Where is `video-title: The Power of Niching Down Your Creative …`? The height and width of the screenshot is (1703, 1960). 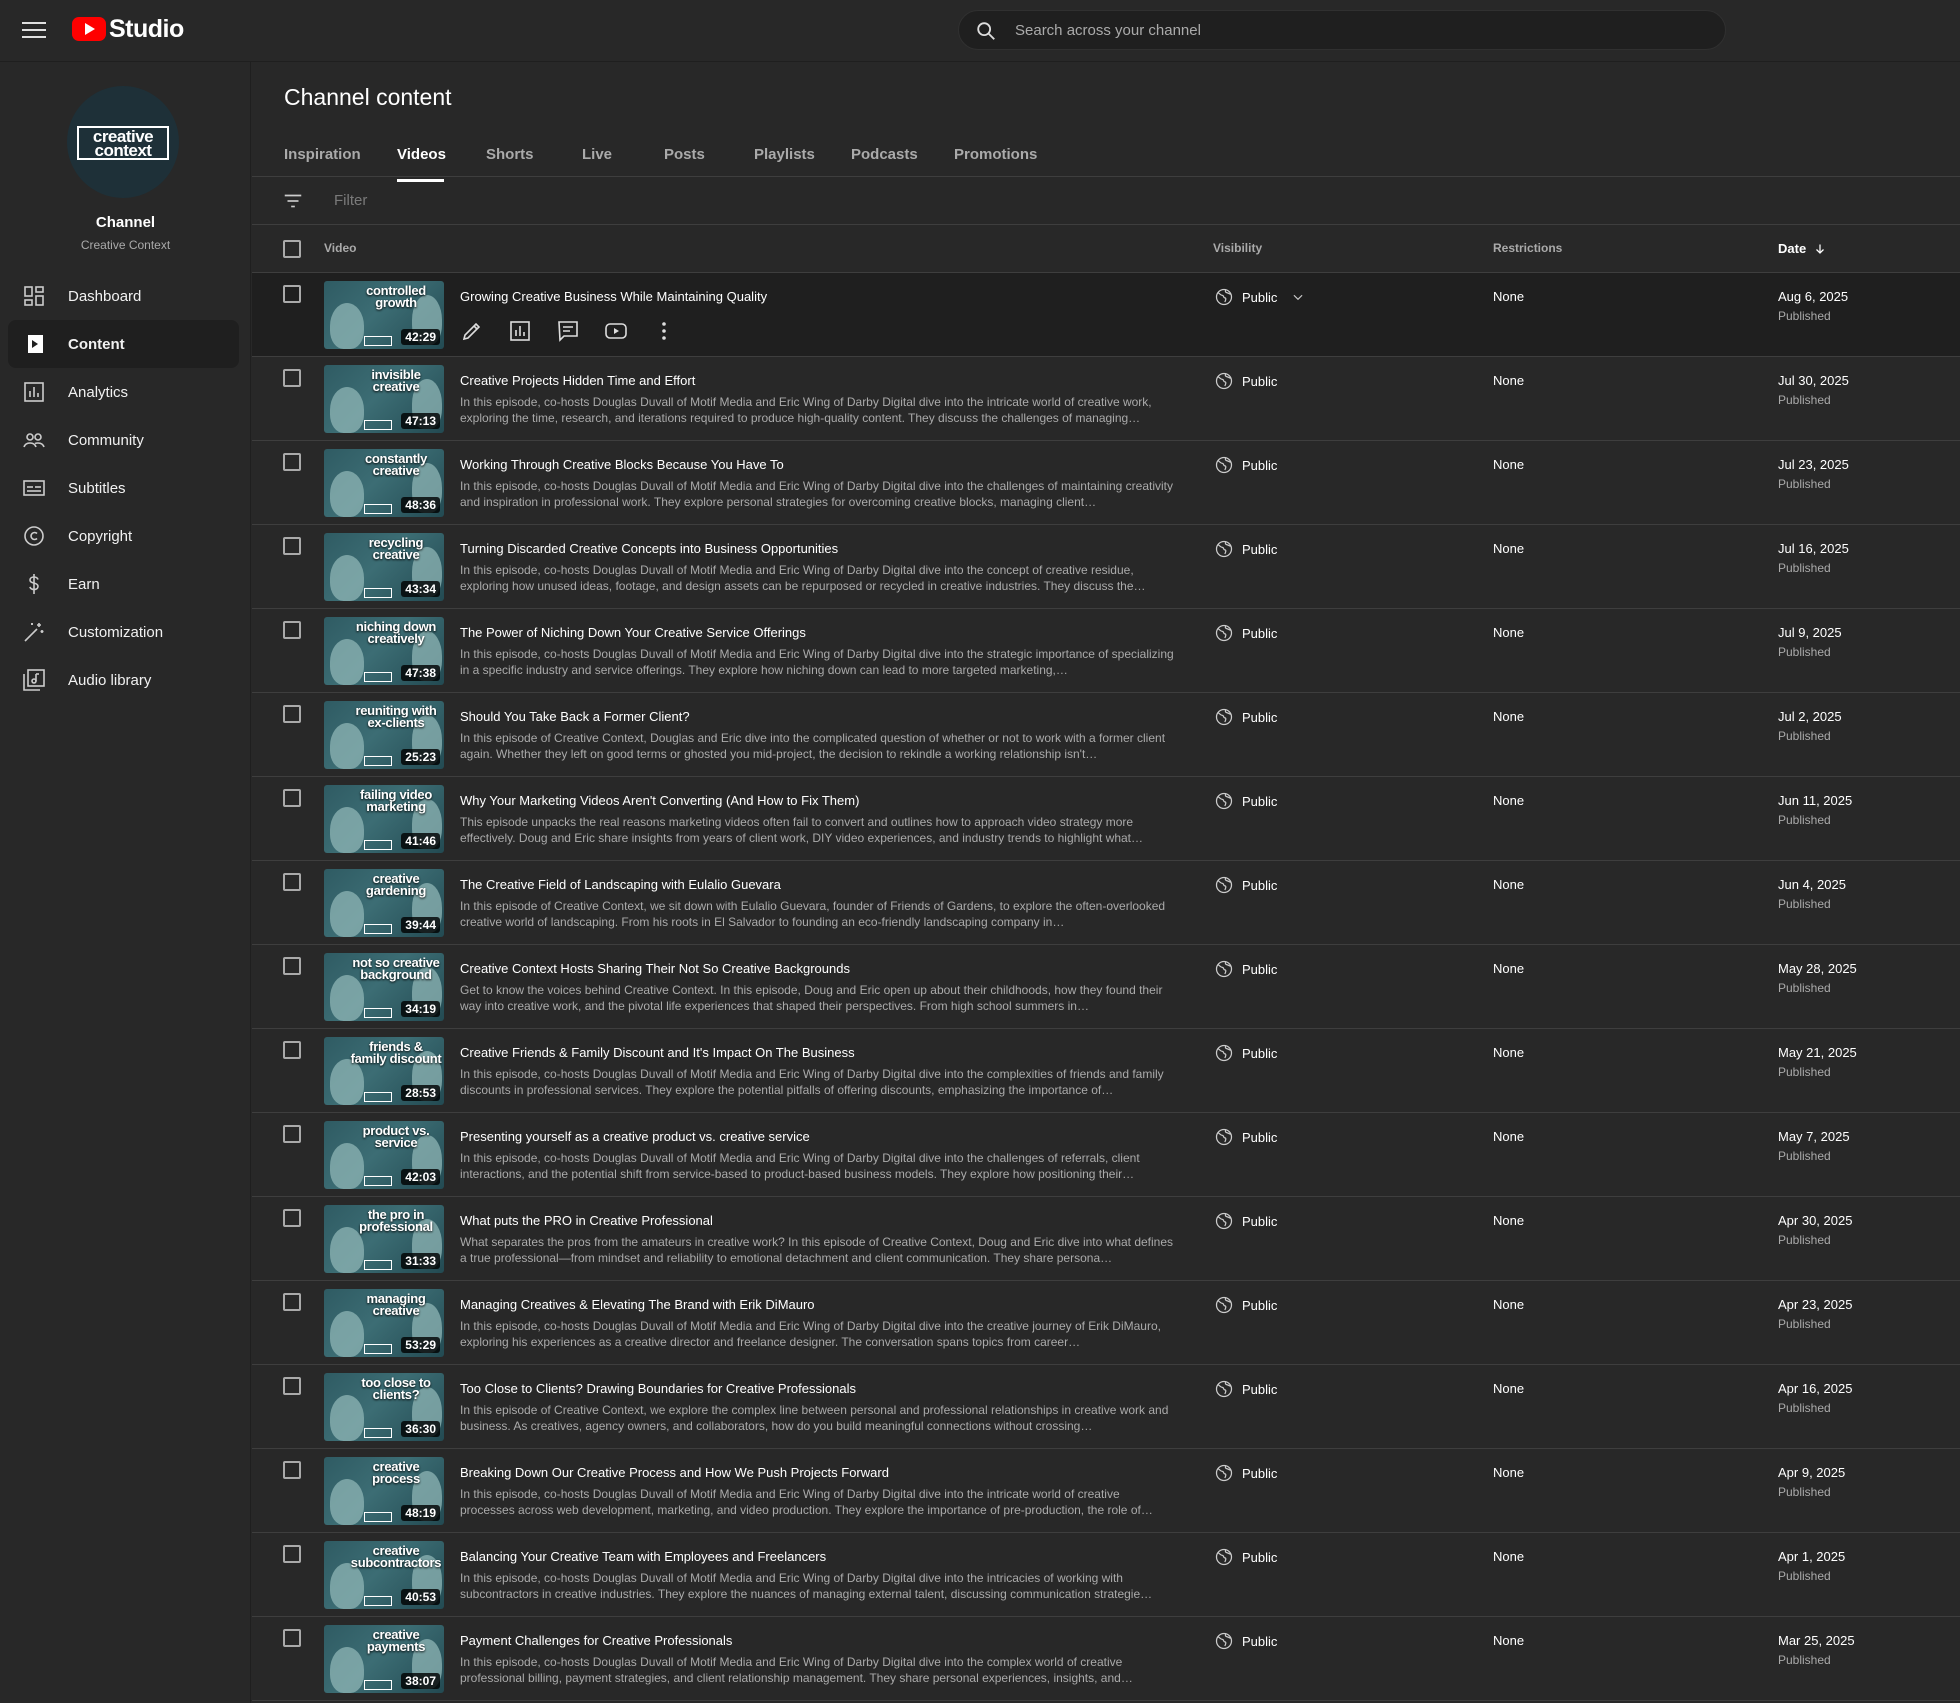 video-title: The Power of Niching Down Your Creative … is located at coordinates (633, 632).